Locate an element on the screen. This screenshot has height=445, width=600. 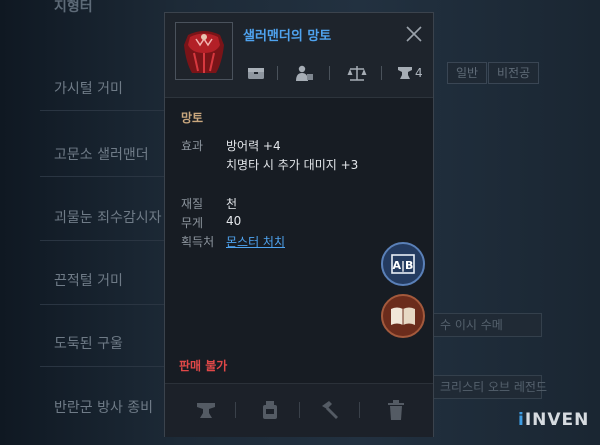
watermark-dot: ⅰ is located at coordinates (521, 420).